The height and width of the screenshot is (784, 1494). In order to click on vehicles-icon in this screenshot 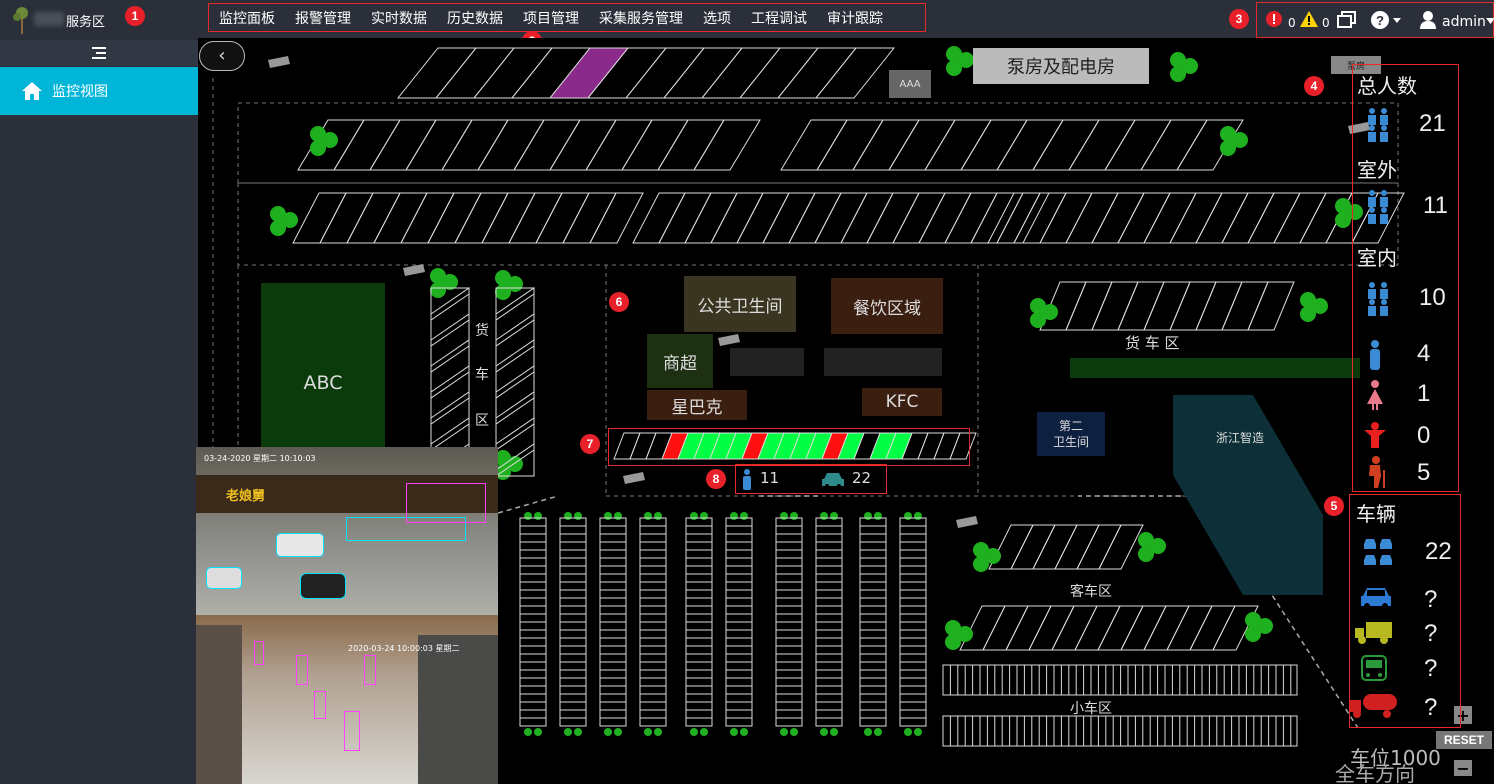, I will do `click(1378, 552)`.